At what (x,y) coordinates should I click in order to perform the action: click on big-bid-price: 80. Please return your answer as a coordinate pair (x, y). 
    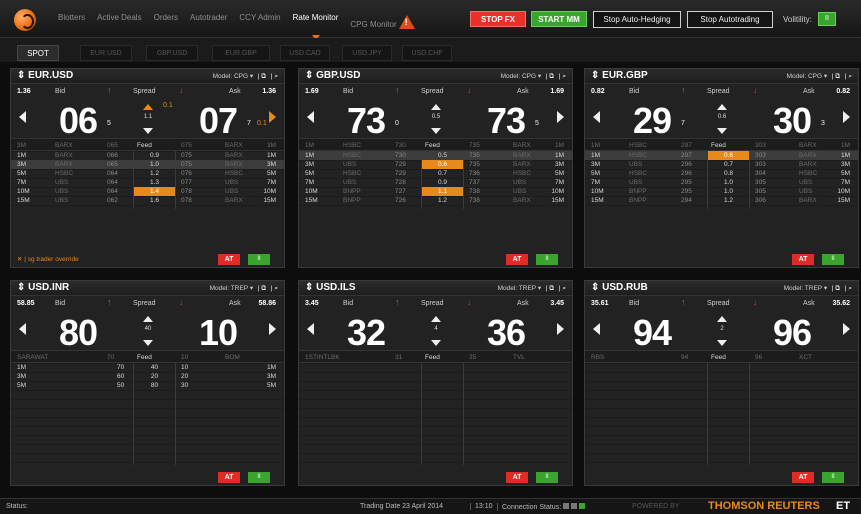
    Looking at the image, I should click on (78, 333).